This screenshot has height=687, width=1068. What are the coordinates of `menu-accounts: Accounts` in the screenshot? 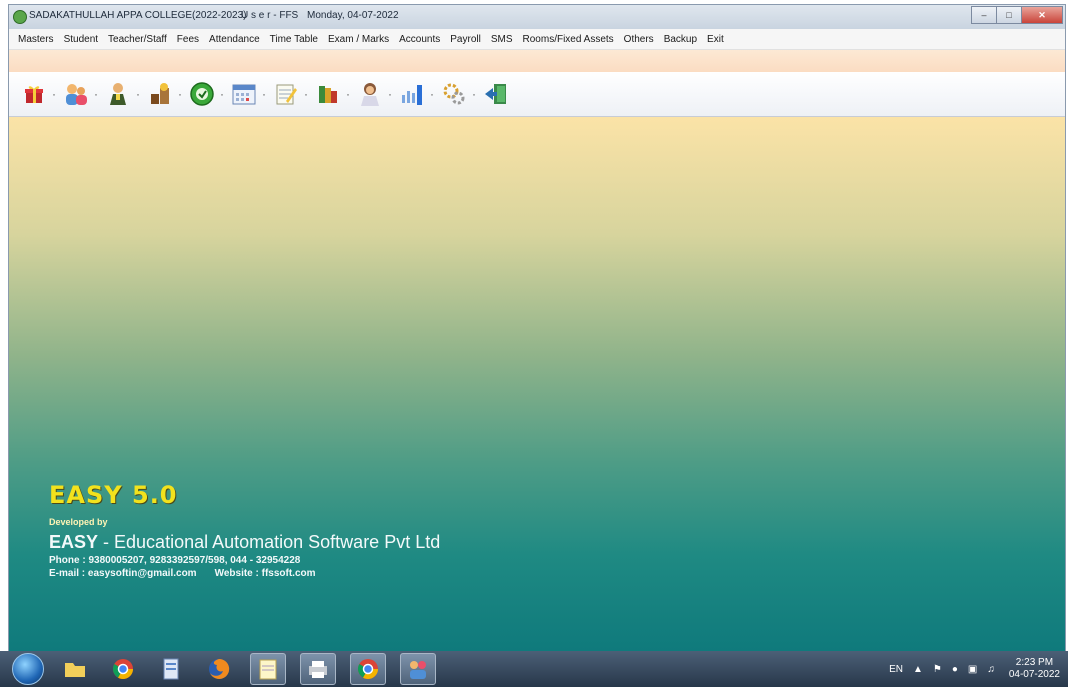 It's located at (419, 39).